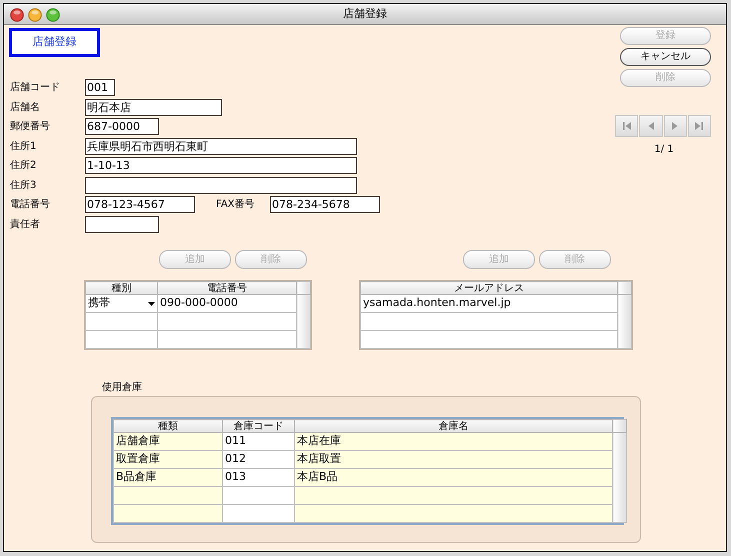  Describe the element at coordinates (35, 88) in the screenshot. I see `field-label: 店舗コード` at that location.